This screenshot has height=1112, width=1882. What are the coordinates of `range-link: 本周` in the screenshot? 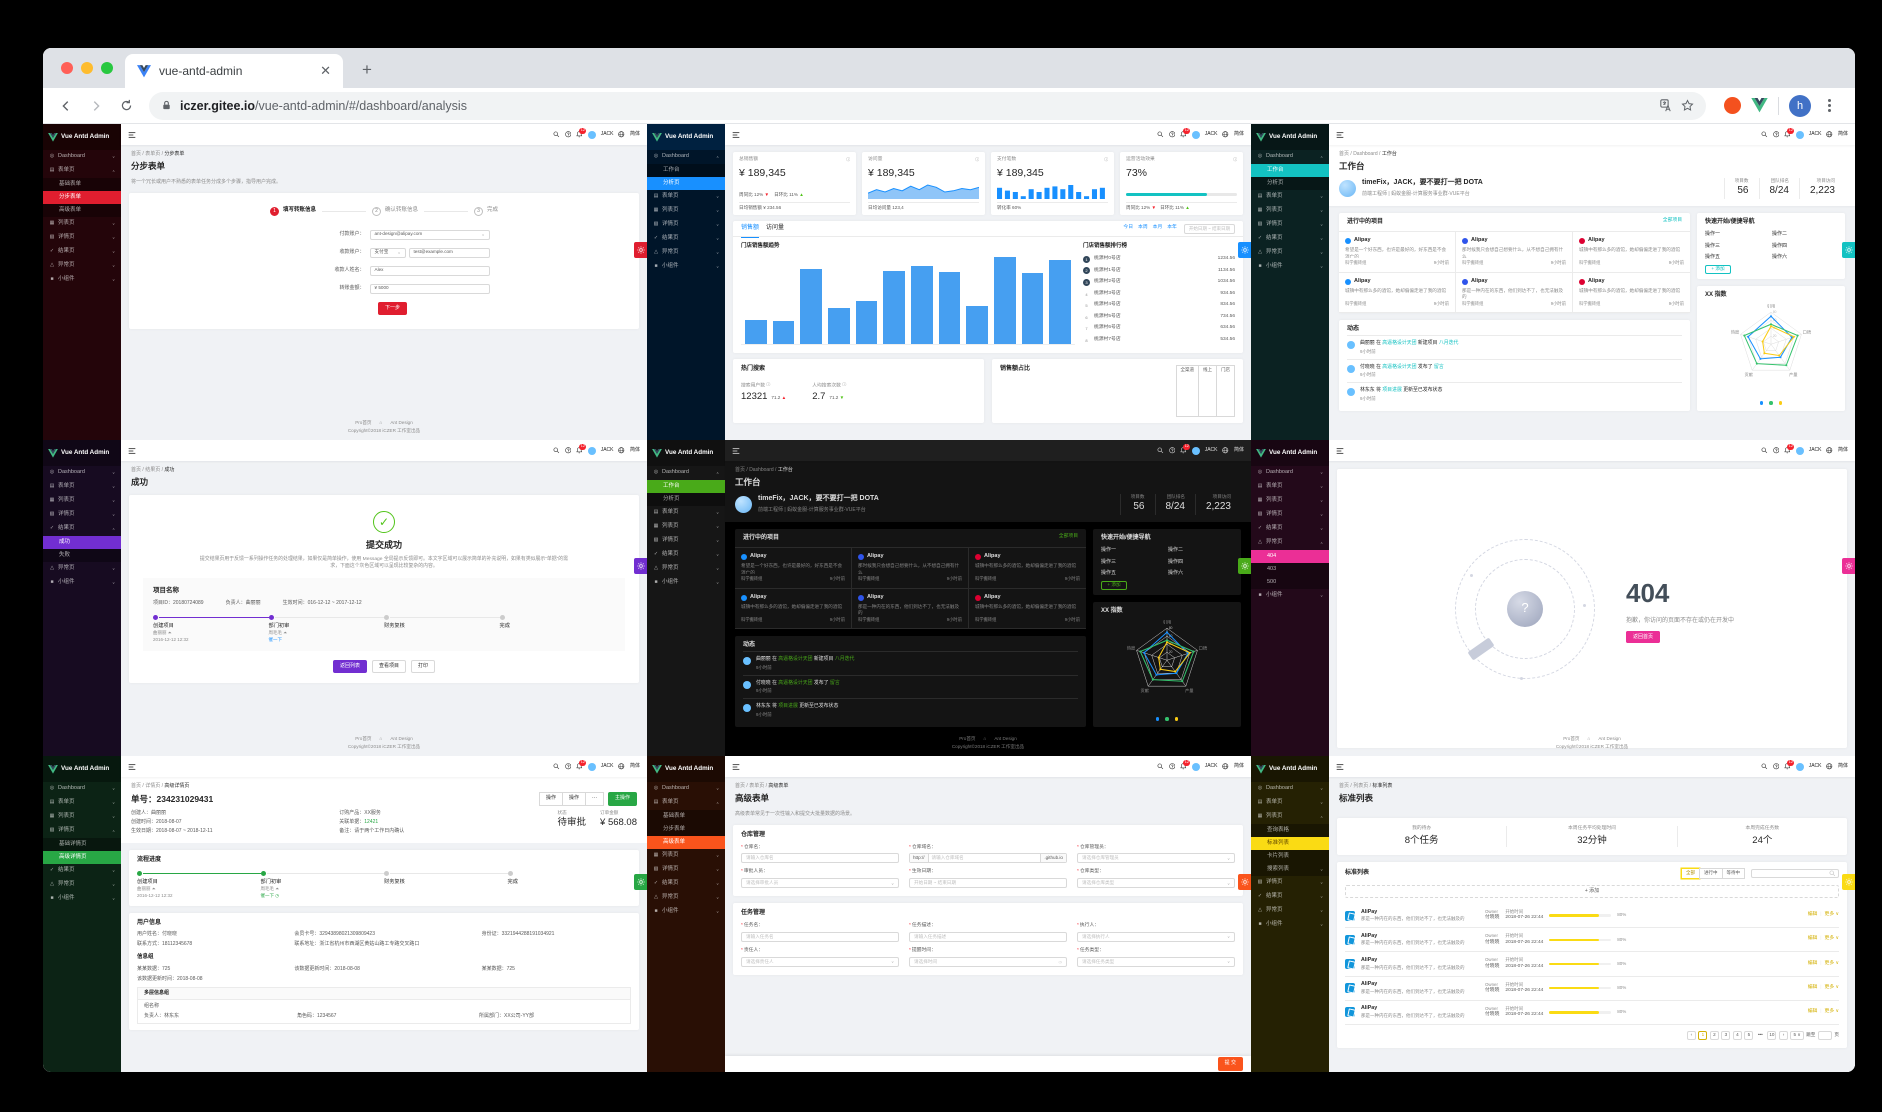 It's located at (1143, 228).